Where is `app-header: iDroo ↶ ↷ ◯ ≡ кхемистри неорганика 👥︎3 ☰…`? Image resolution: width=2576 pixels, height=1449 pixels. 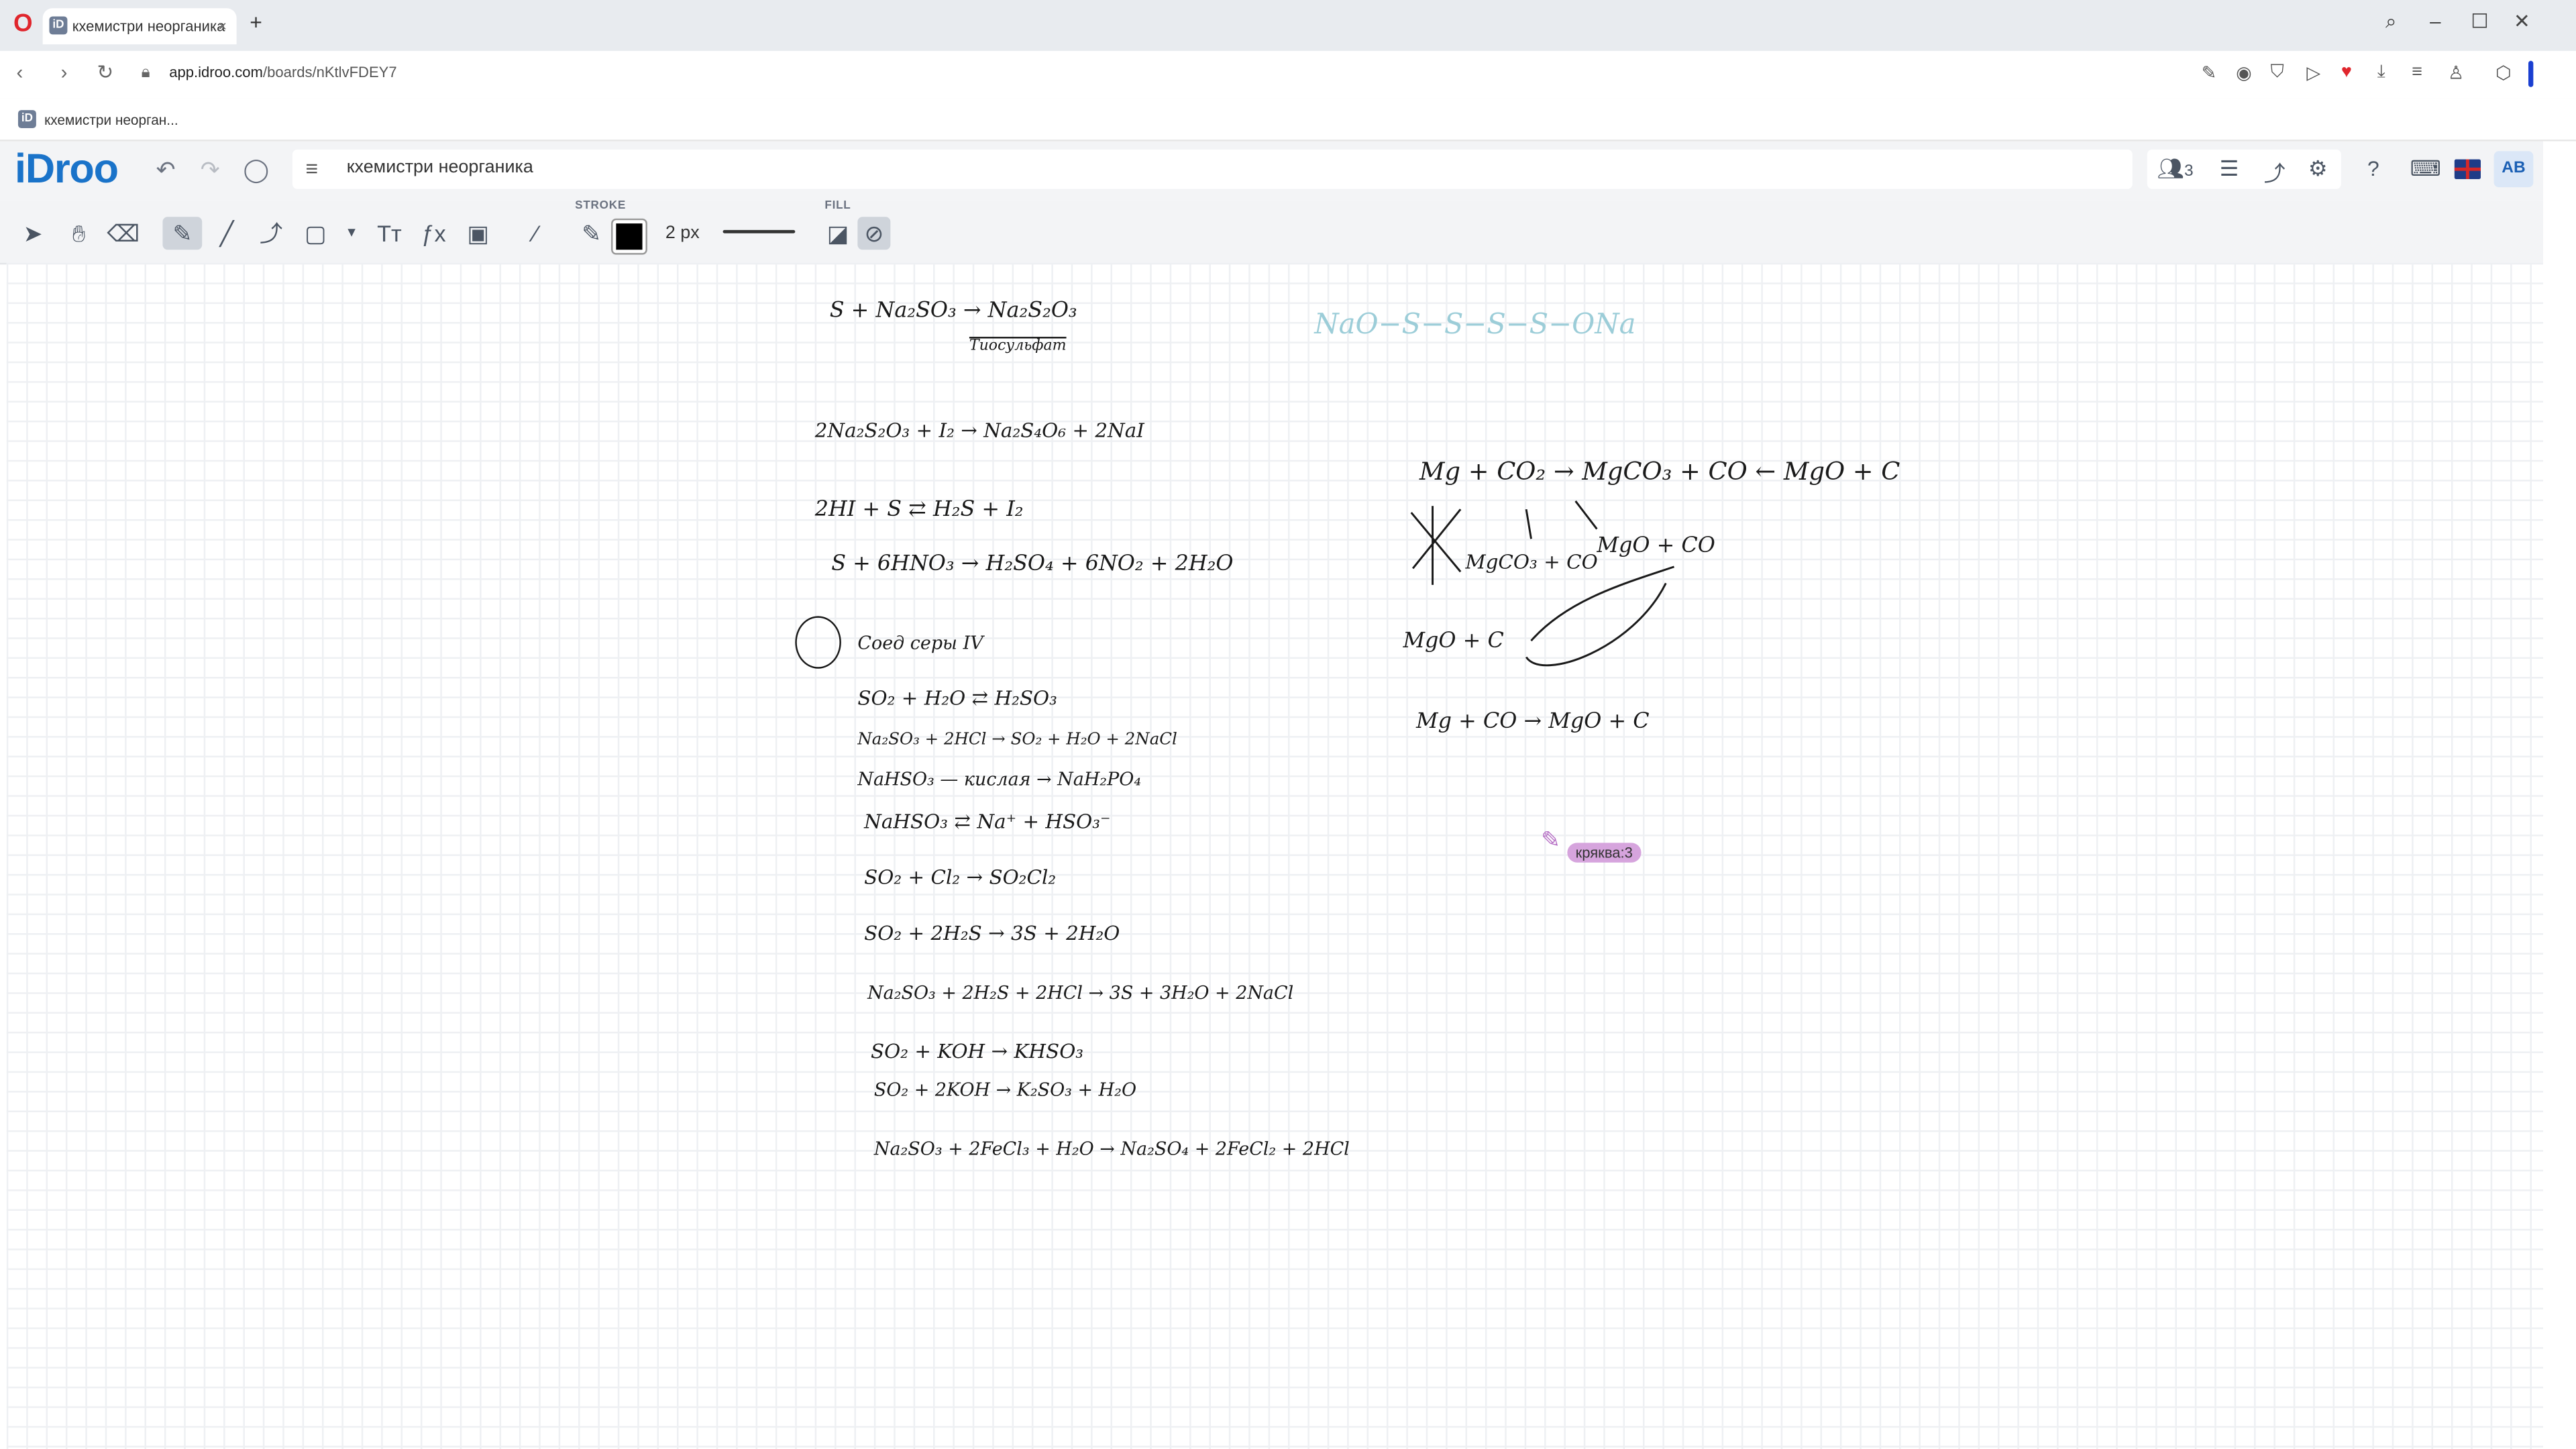 app-header: iDroo ↶ ↷ ◯ ≡ кхемистри неорганика 👥︎3 ☰… is located at coordinates (1272, 171).